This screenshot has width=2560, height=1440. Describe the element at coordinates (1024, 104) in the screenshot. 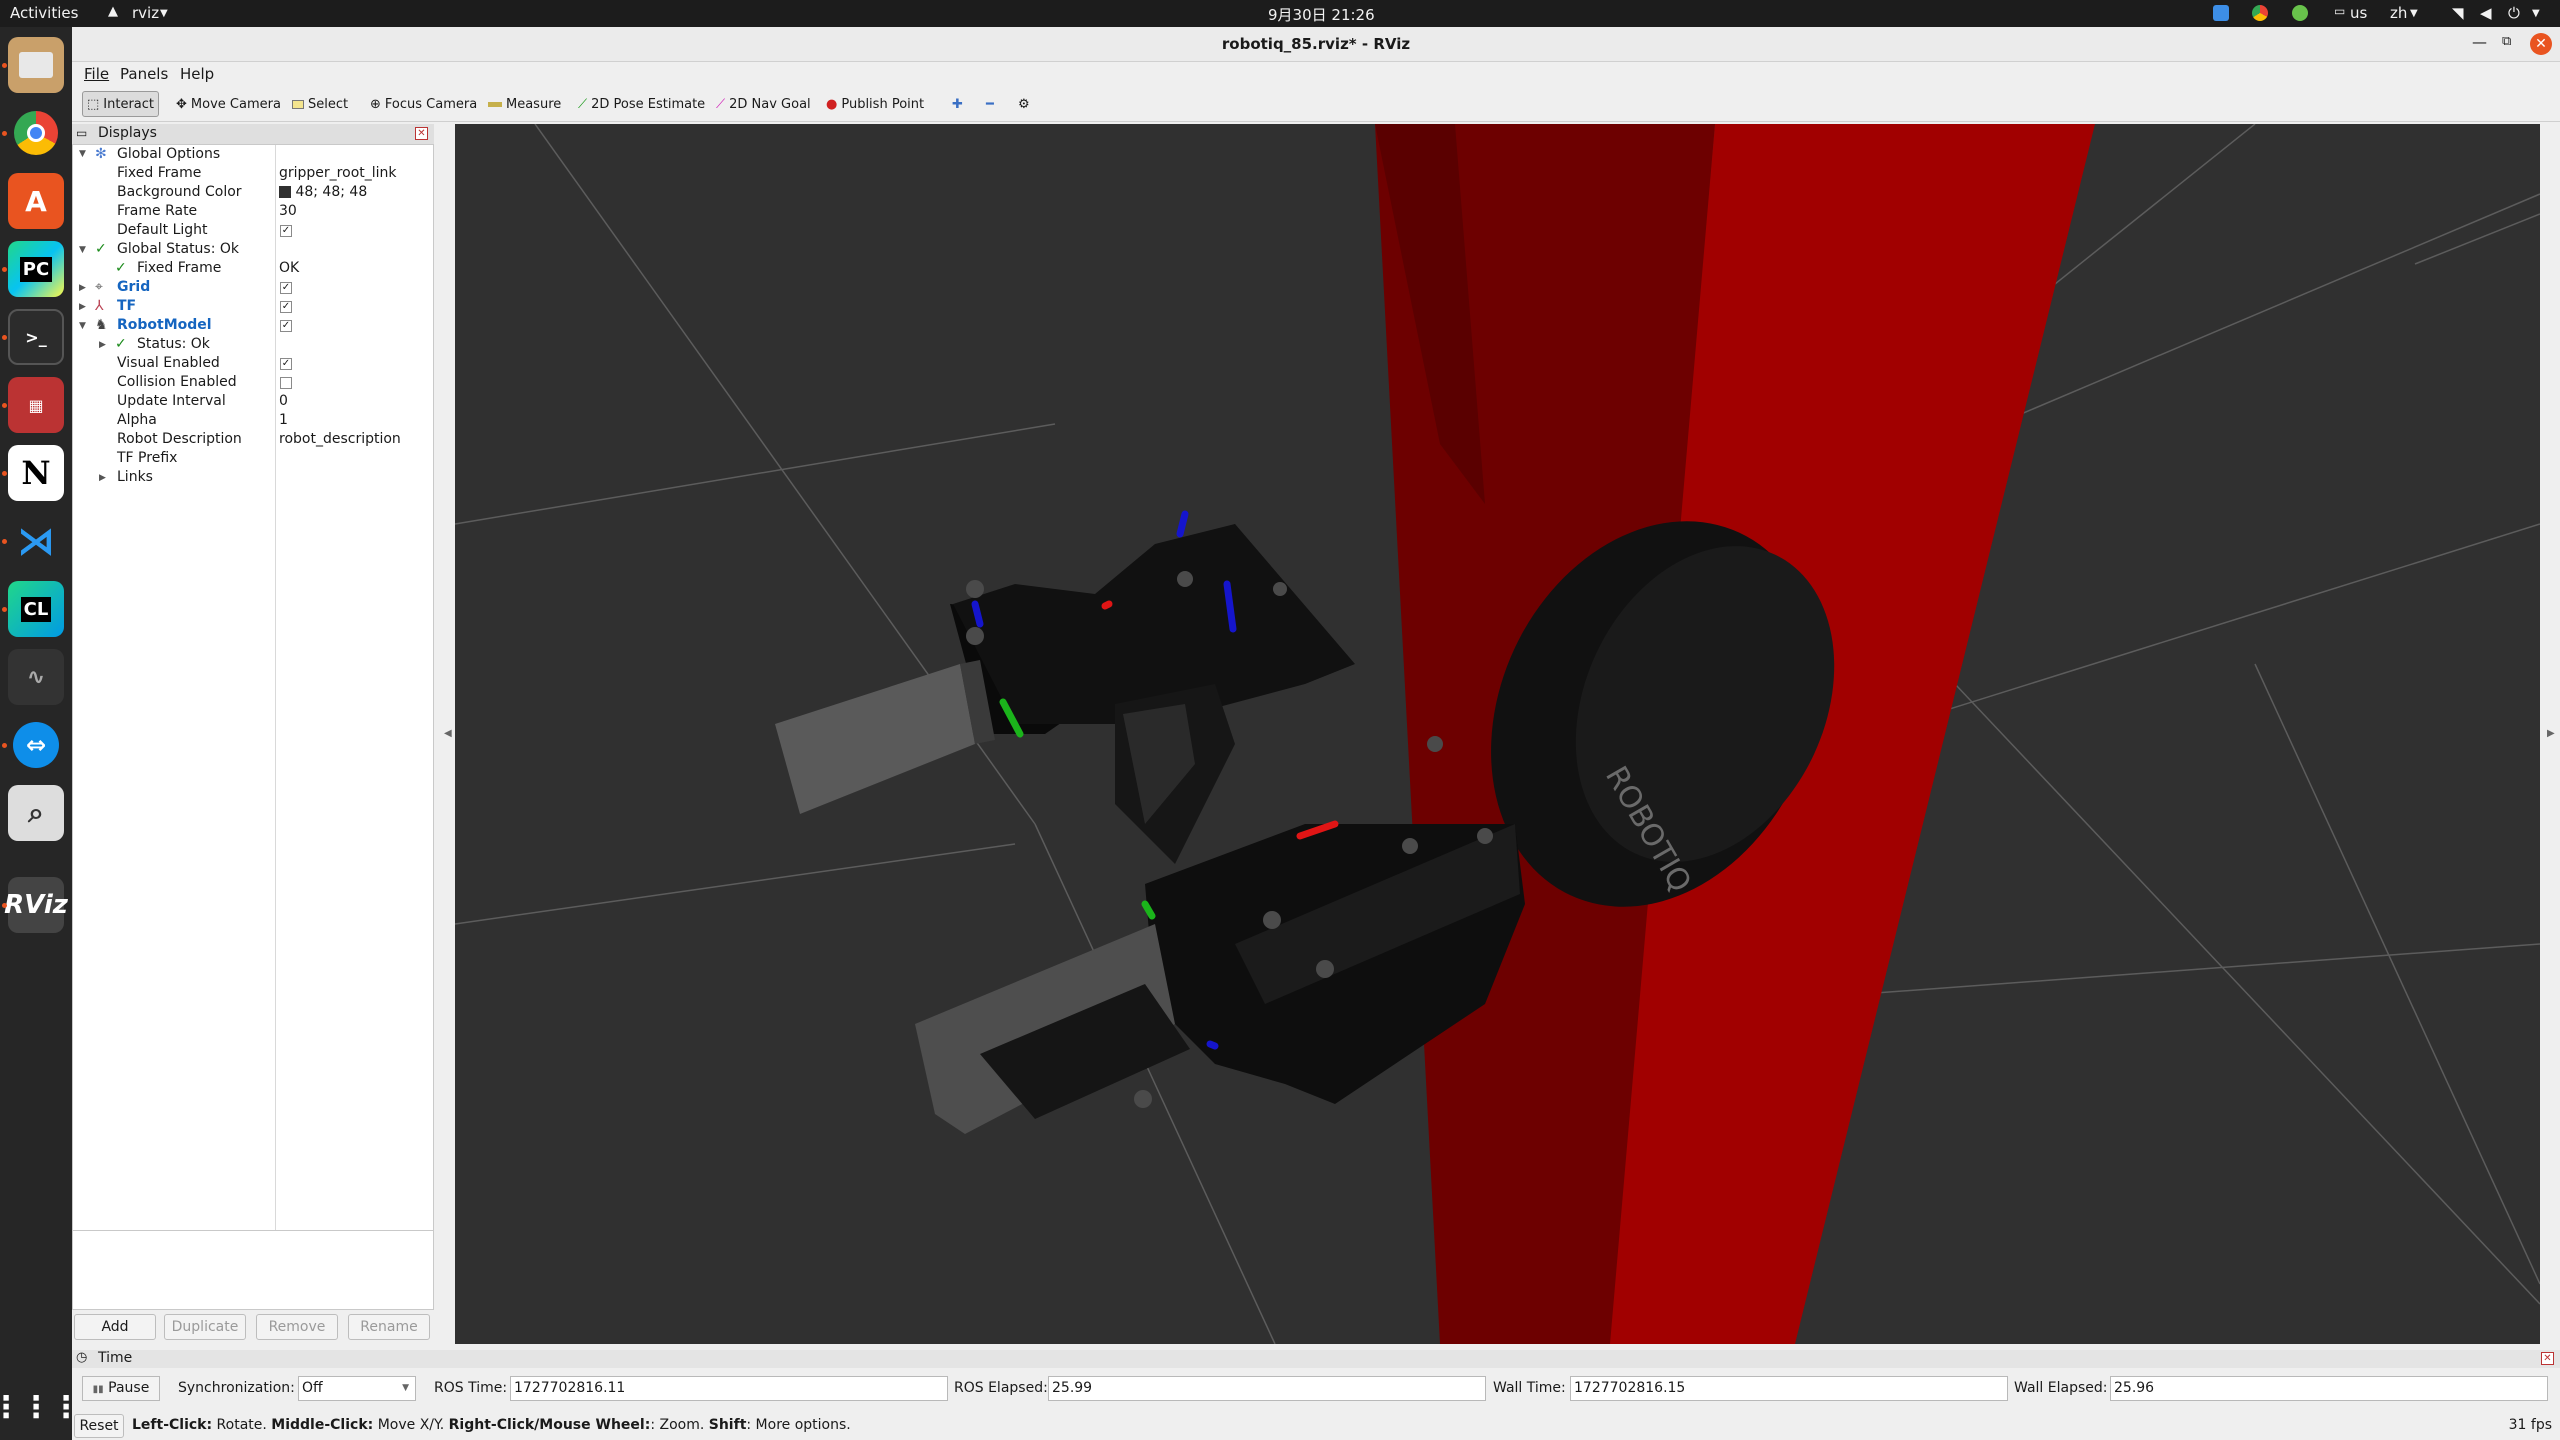

I see `tool-properties-icon: ⚙` at that location.